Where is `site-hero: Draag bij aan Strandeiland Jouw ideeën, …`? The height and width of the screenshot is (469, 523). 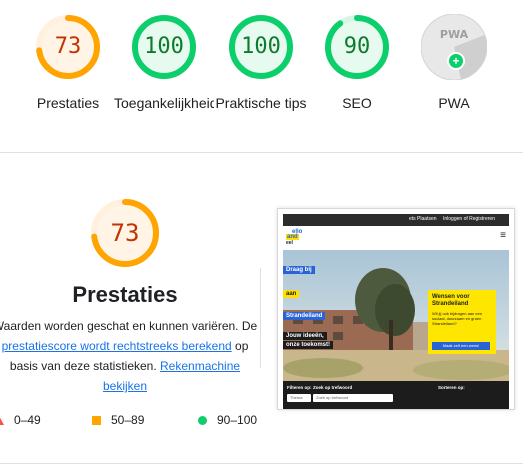 site-hero: Draag bij aan Strandeiland Jouw ideeën, … is located at coordinates (396, 315).